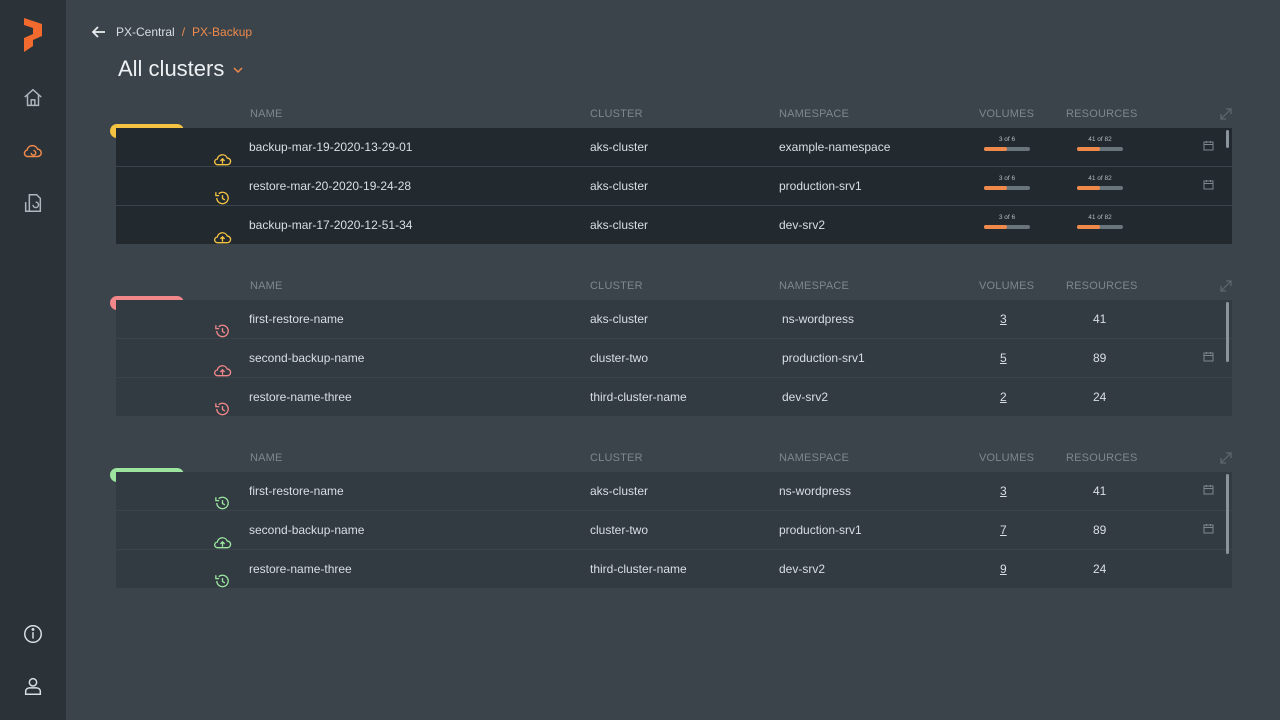 The height and width of the screenshot is (720, 1280). Describe the element at coordinates (1003, 530) in the screenshot. I see `volumes-count-link: 7` at that location.